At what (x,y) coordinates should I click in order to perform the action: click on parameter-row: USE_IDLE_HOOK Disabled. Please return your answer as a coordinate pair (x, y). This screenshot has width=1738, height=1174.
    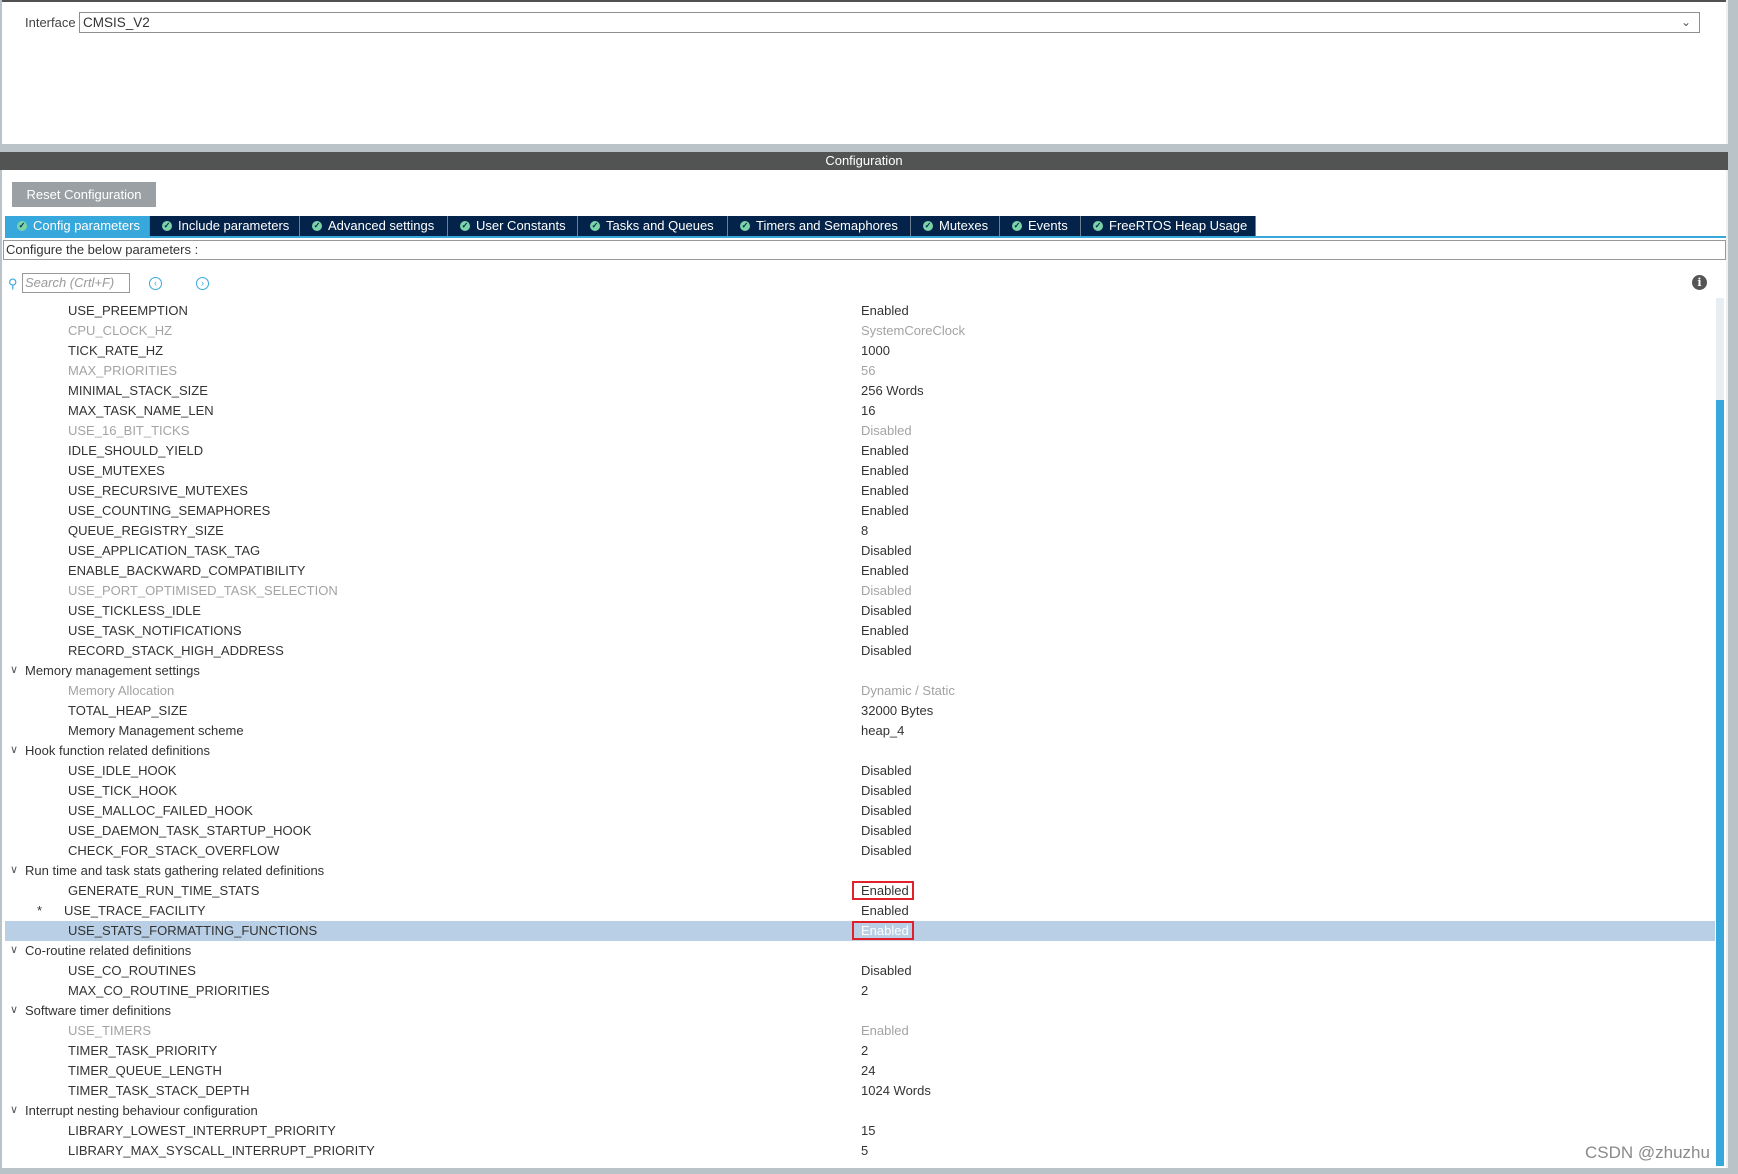
    Looking at the image, I should click on (860, 771).